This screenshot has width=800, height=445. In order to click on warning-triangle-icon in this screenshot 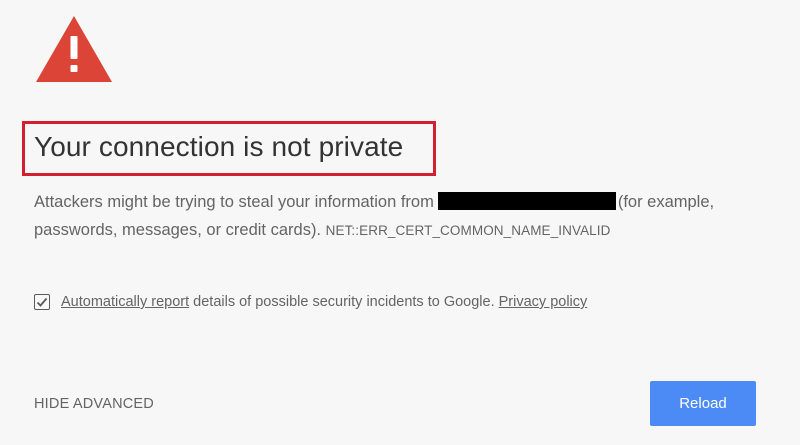, I will do `click(74, 49)`.